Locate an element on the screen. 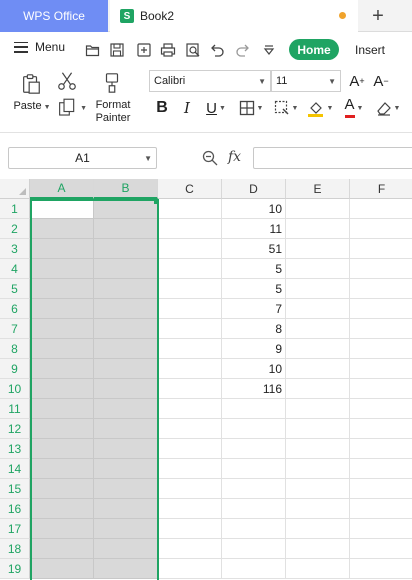 This screenshot has height=580, width=412. cell-e19 is located at coordinates (318, 569).